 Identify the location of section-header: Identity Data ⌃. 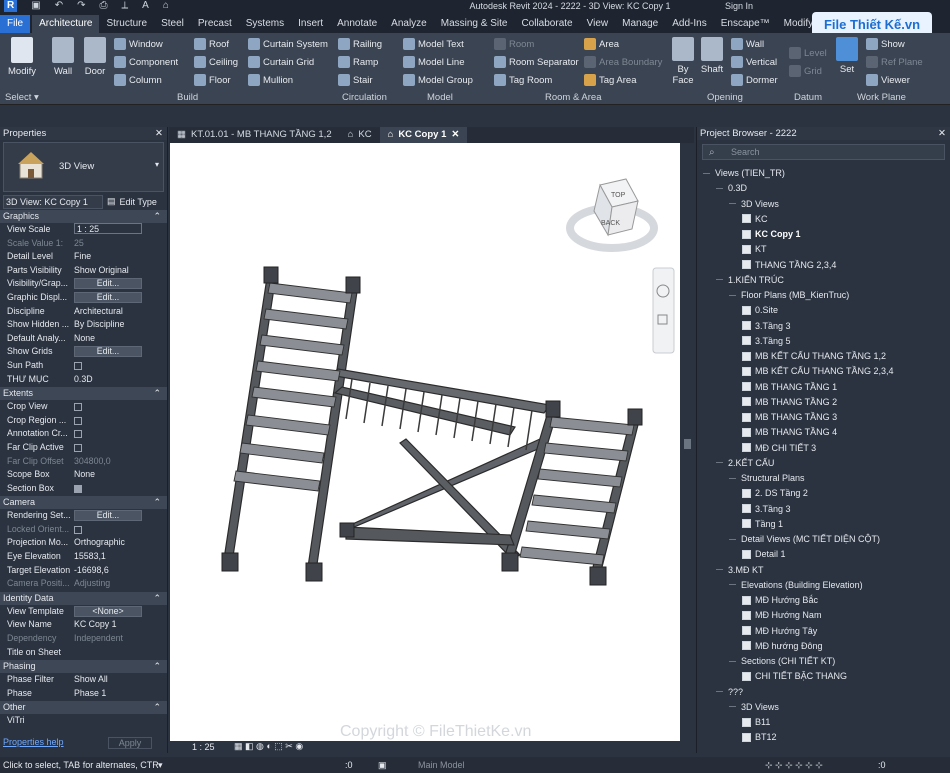
(83, 598).